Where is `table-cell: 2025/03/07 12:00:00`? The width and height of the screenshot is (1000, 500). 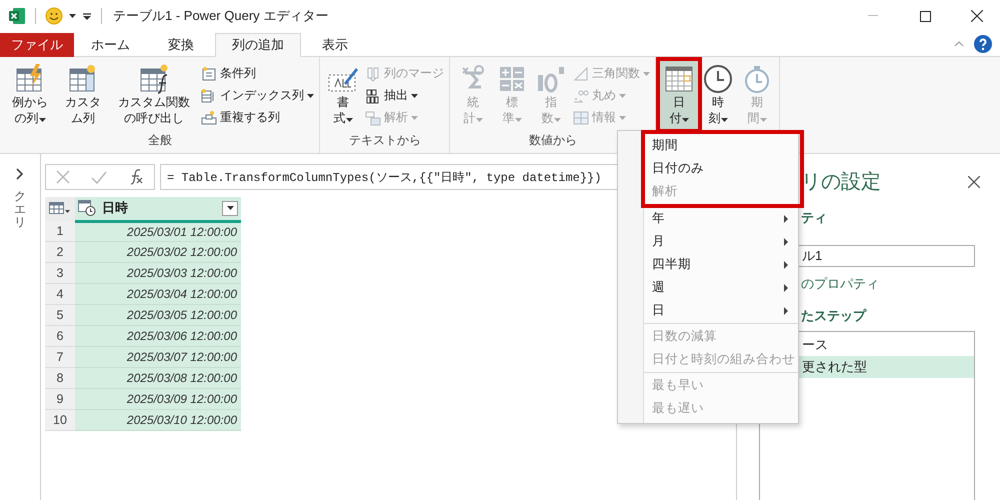 table-cell: 2025/03/07 12:00:00 is located at coordinates (158, 357).